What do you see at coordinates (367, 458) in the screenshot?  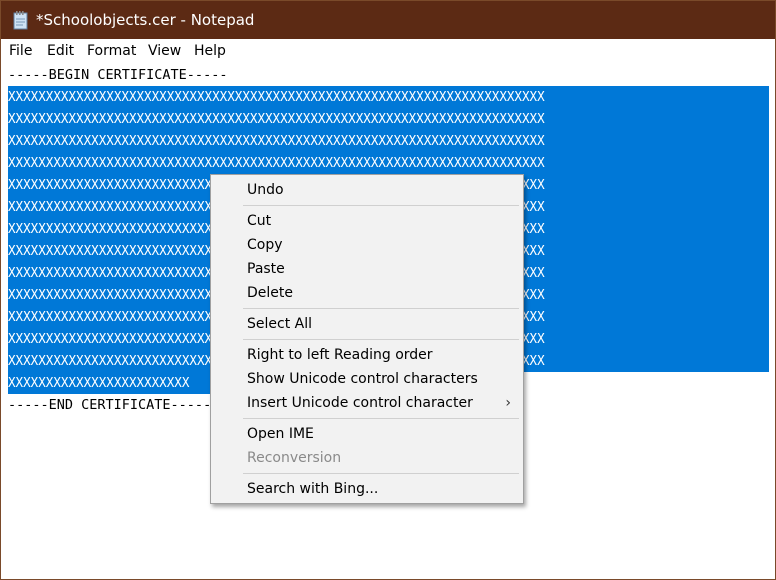 I see `menu-reconversion: Reconversion` at bounding box center [367, 458].